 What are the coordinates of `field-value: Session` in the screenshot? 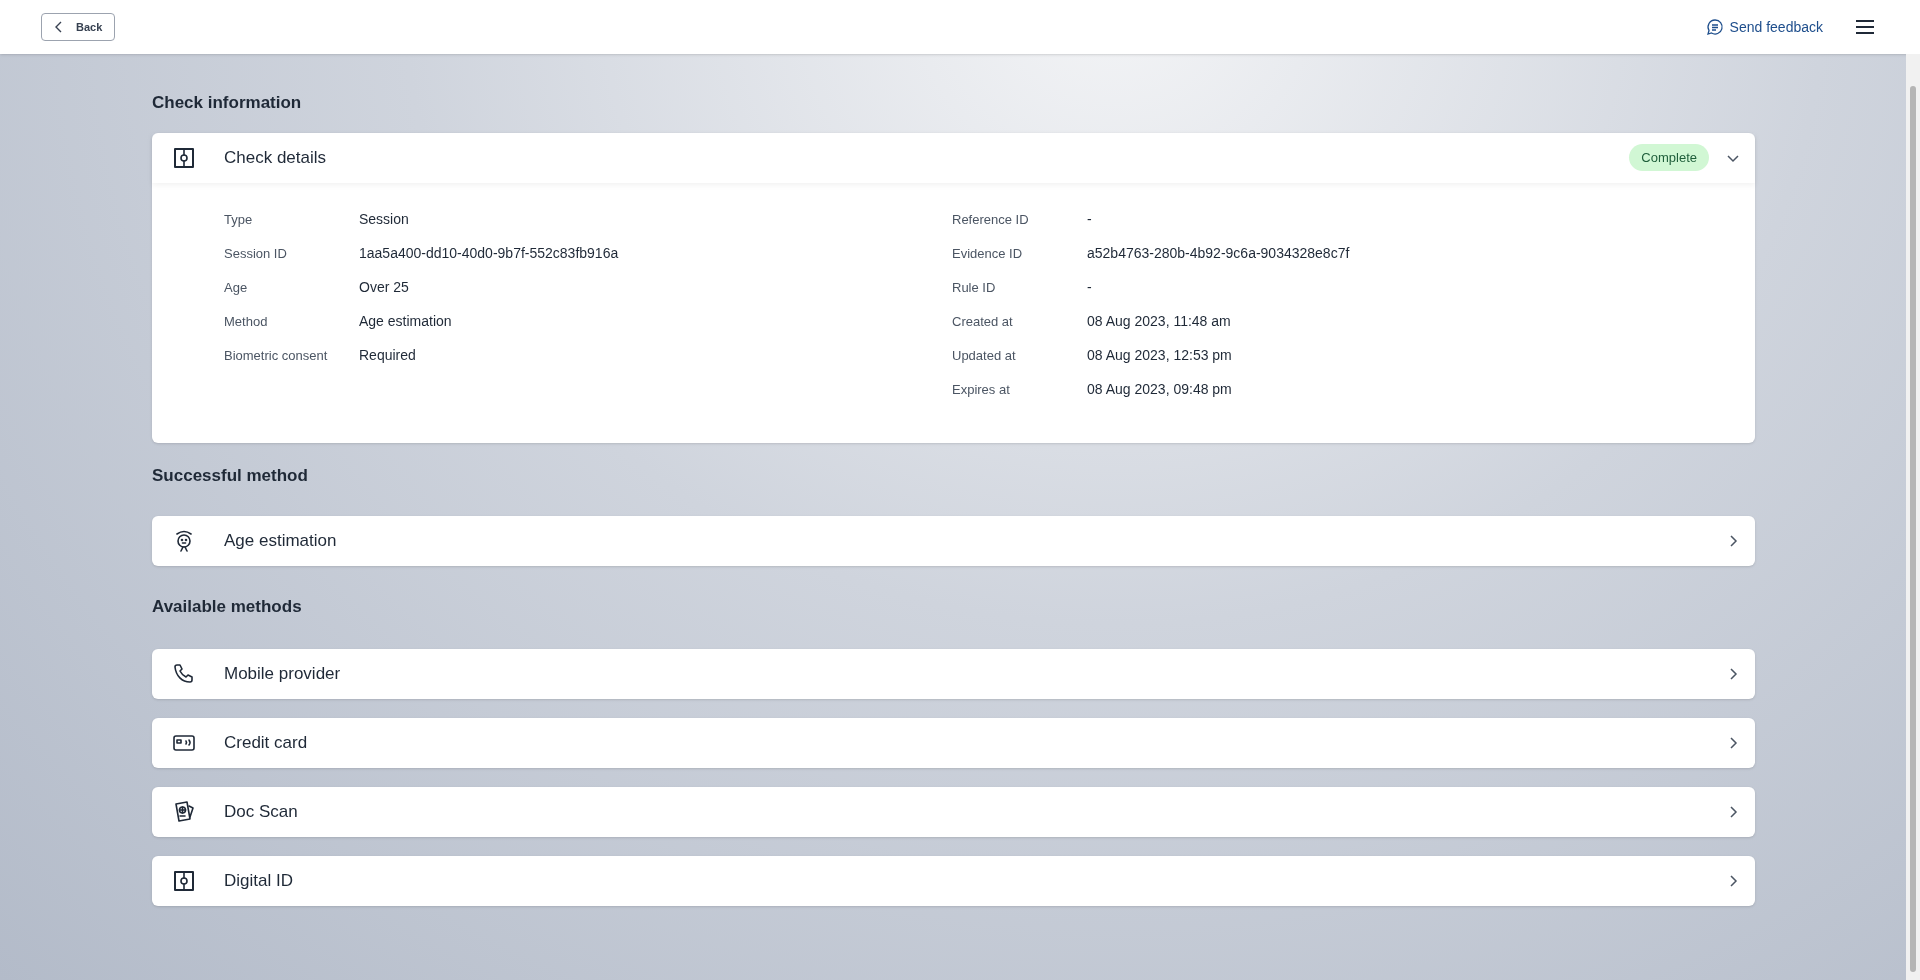 It's located at (384, 219).